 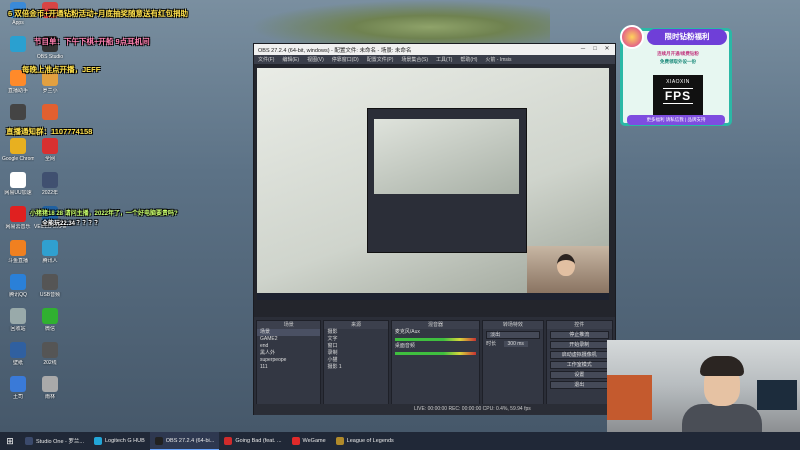 I want to click on ad-header: 限时钻粉福利, so click(x=687, y=37).